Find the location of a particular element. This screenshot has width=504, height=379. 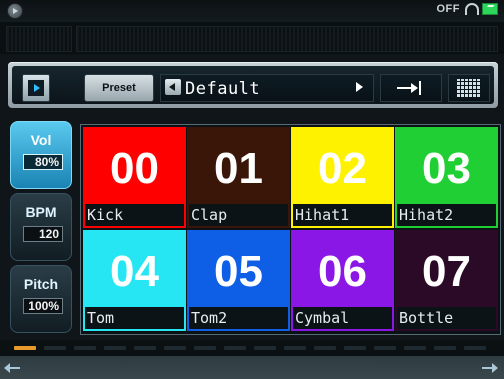

control-column: Vol 80% BPM 120 Pitch 100% is located at coordinates (41, 230).